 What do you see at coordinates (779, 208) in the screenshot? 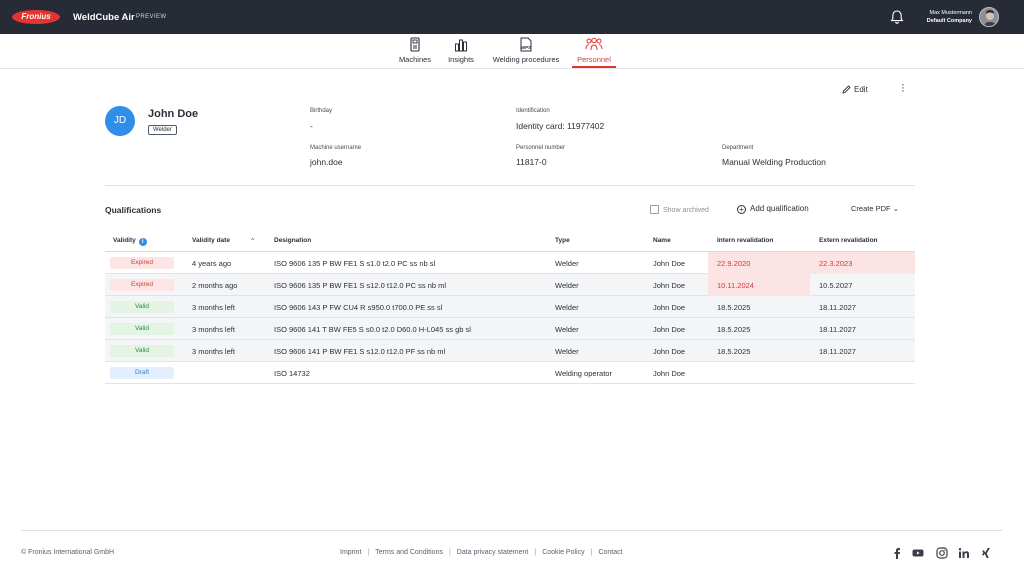
I see `add-qualification-label: Add qualification` at bounding box center [779, 208].